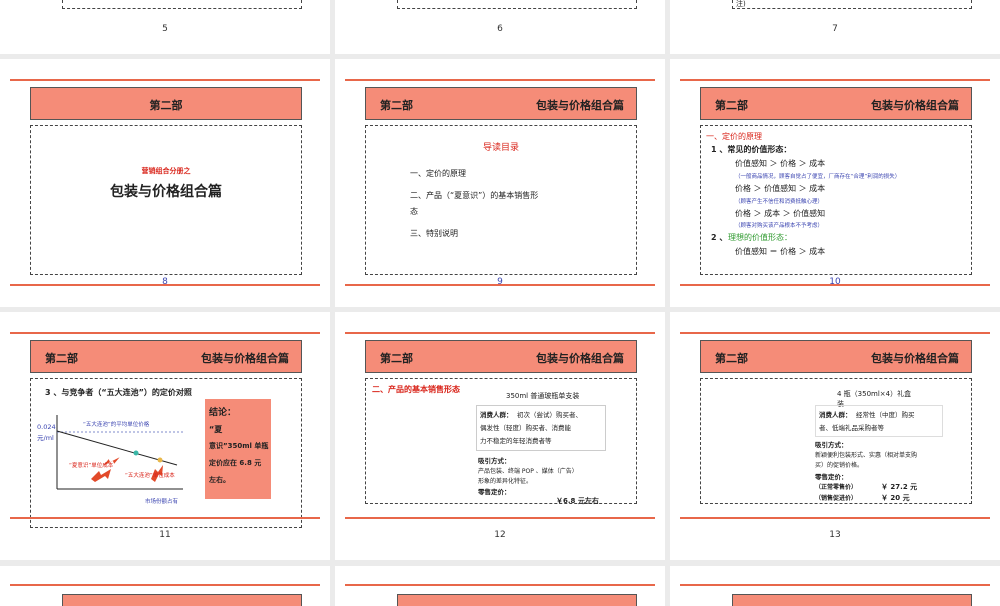  What do you see at coordinates (414, 211) in the screenshot?
I see `guide-item: 态` at bounding box center [414, 211].